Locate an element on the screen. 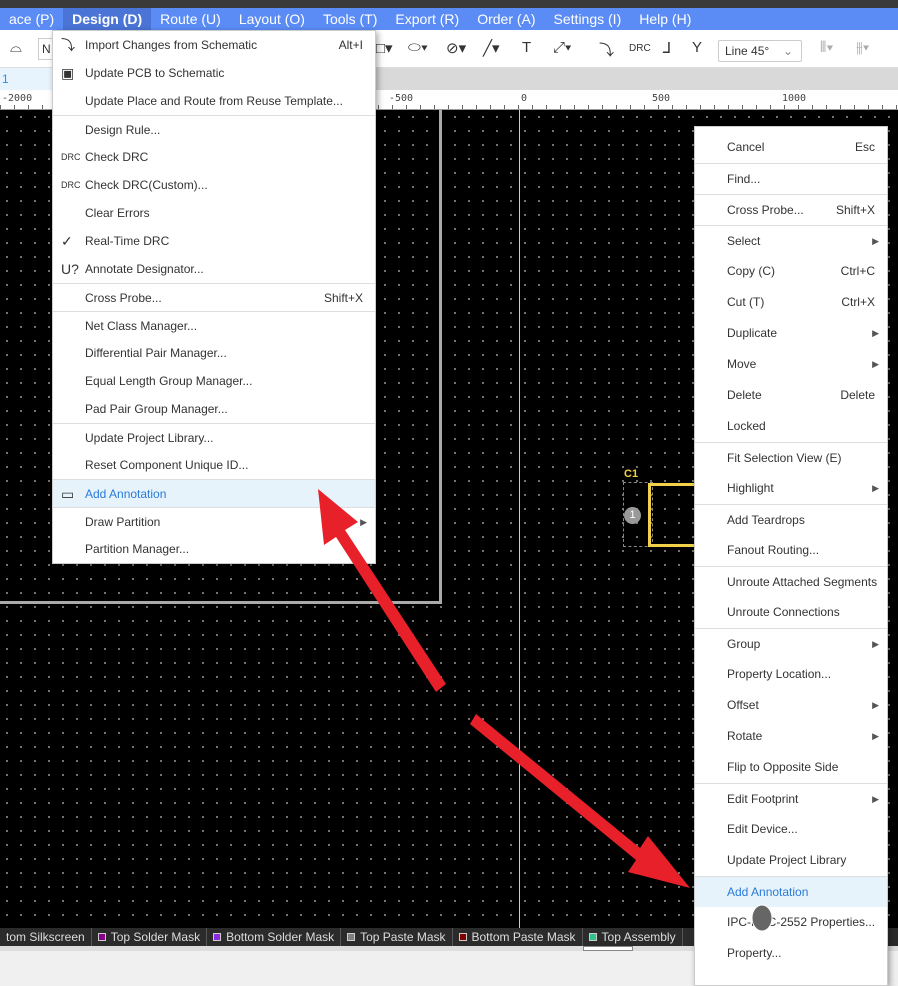 The image size is (898, 986). arrow-to-design-menu is located at coordinates (382, 590).